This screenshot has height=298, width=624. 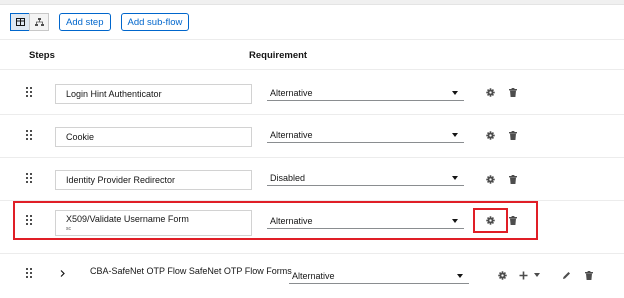 I want to click on diagram-view-button, so click(x=39, y=22).